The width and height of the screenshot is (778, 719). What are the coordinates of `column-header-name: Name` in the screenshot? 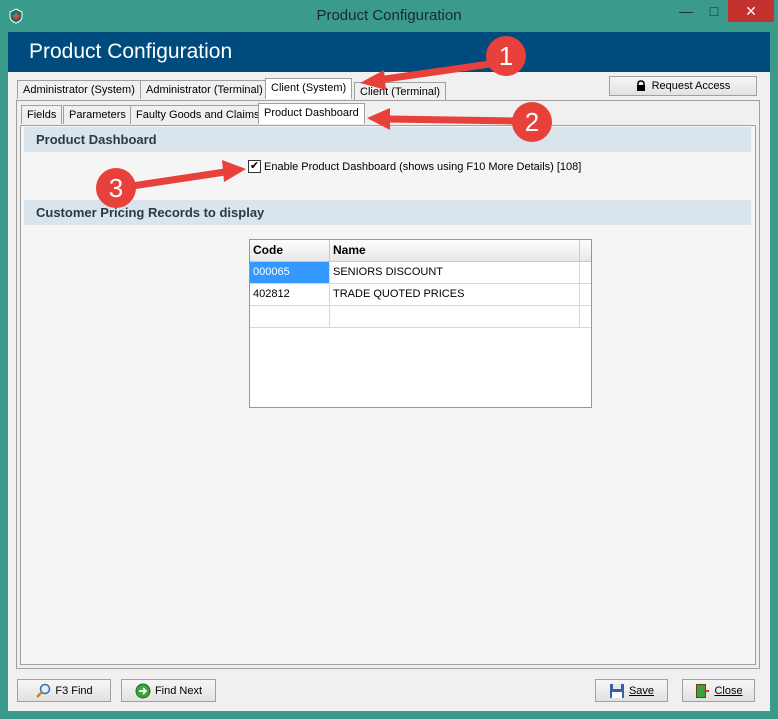 It's located at (455, 250).